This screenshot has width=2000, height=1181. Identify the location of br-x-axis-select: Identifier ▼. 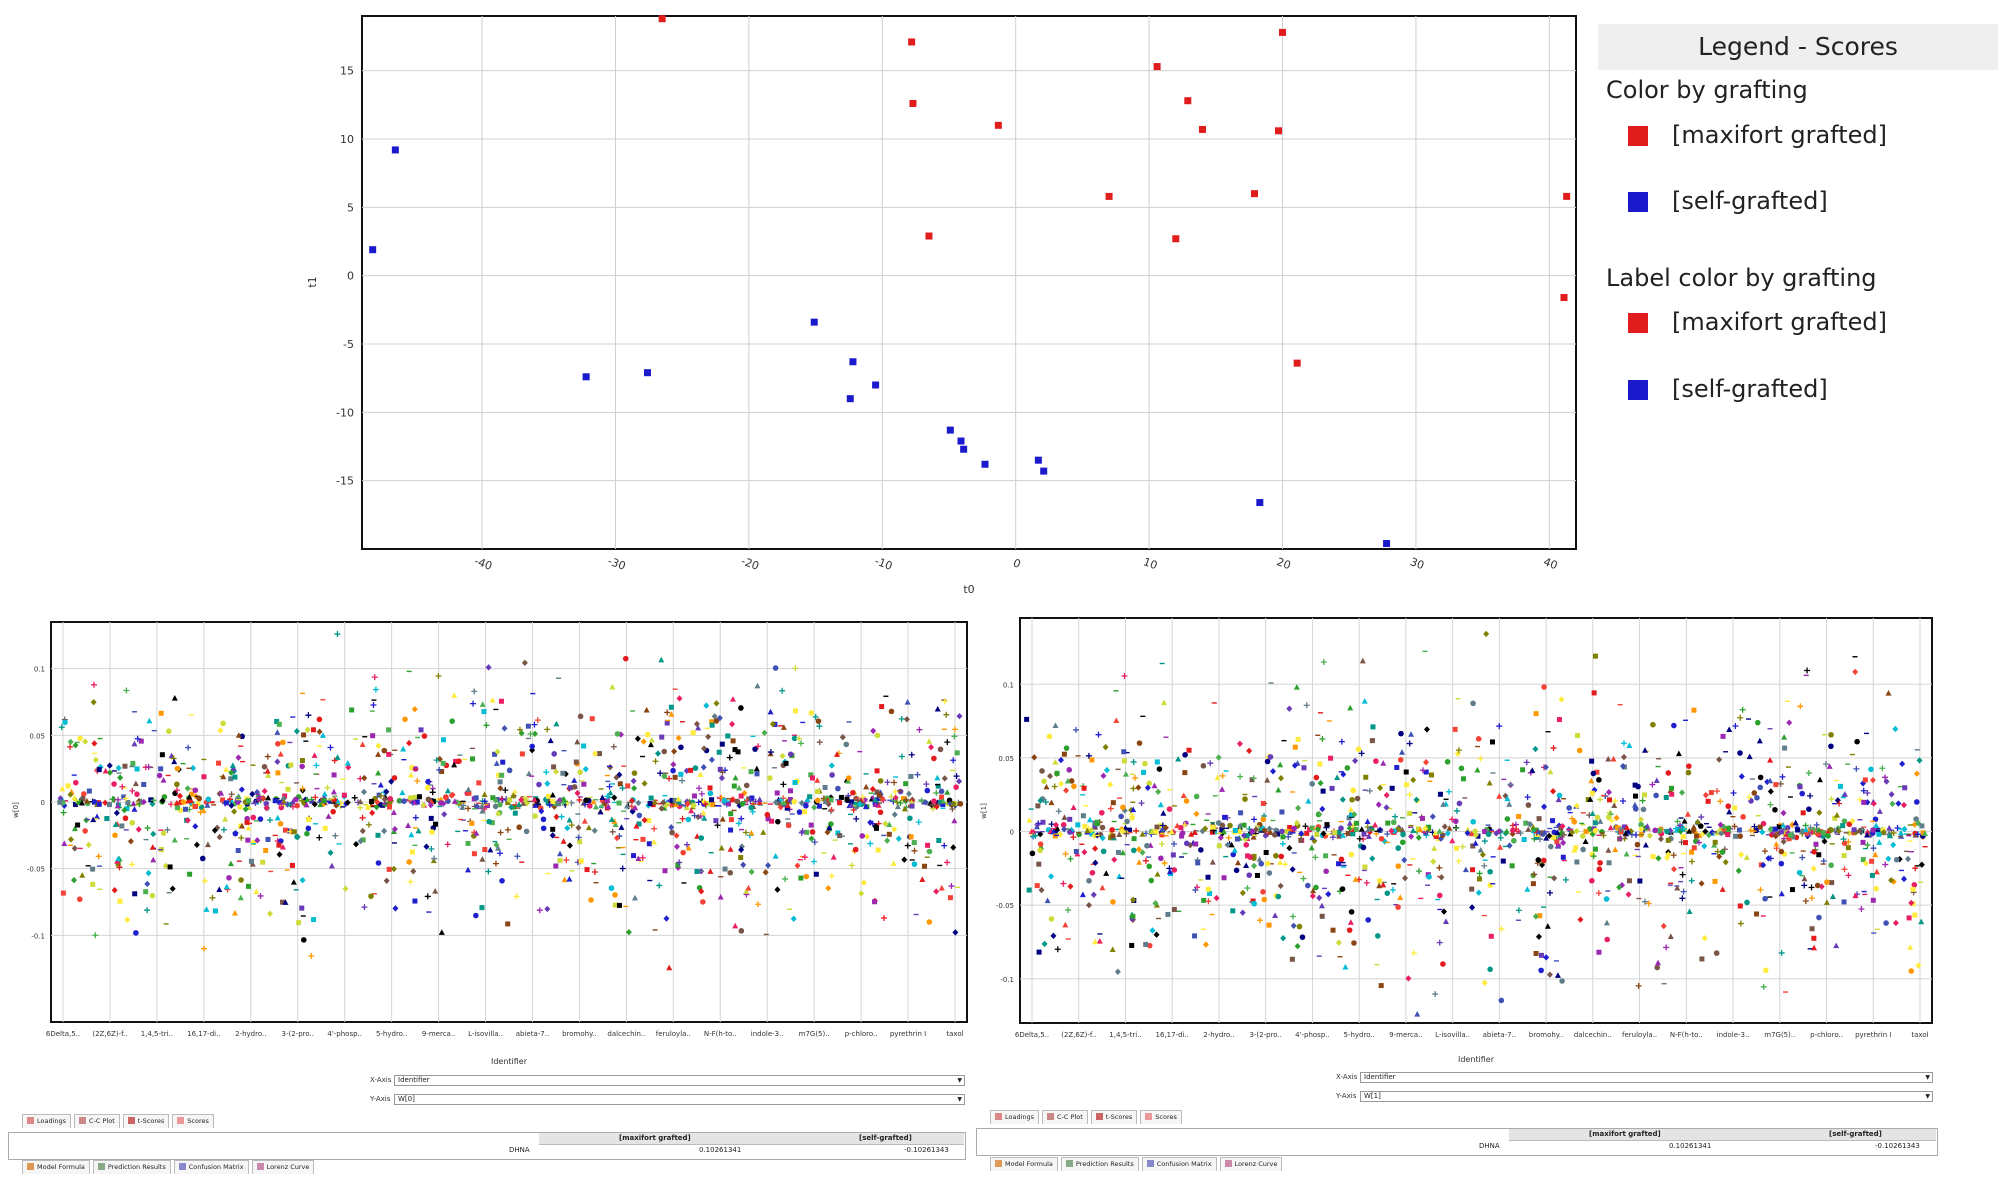
(1646, 1077).